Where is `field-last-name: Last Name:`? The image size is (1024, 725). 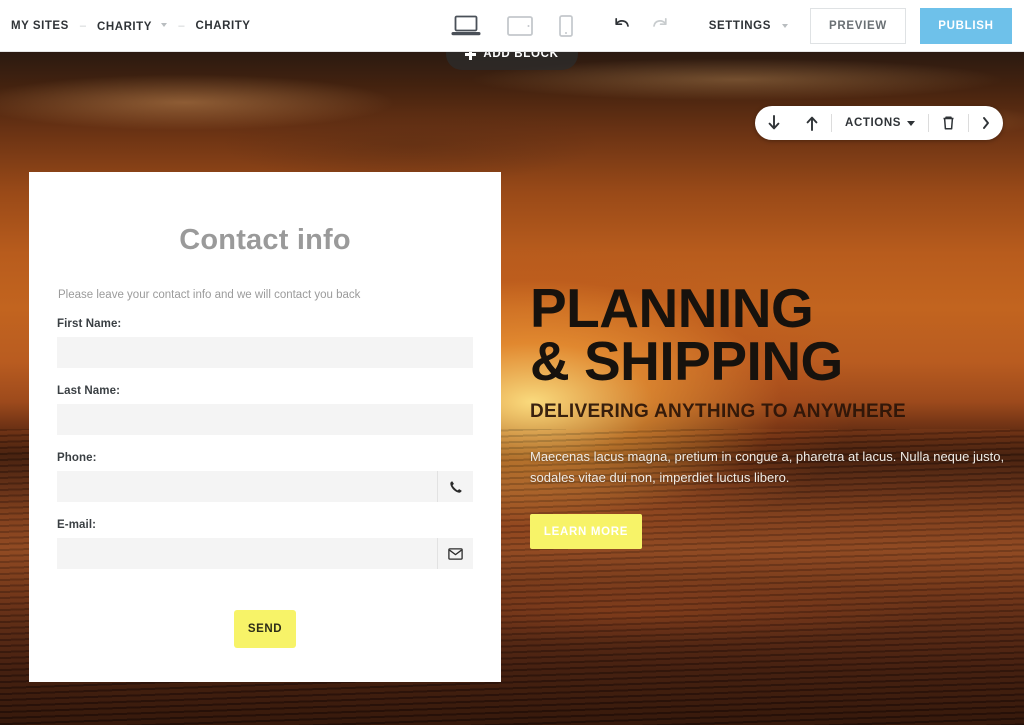
field-last-name: Last Name: is located at coordinates (265, 410).